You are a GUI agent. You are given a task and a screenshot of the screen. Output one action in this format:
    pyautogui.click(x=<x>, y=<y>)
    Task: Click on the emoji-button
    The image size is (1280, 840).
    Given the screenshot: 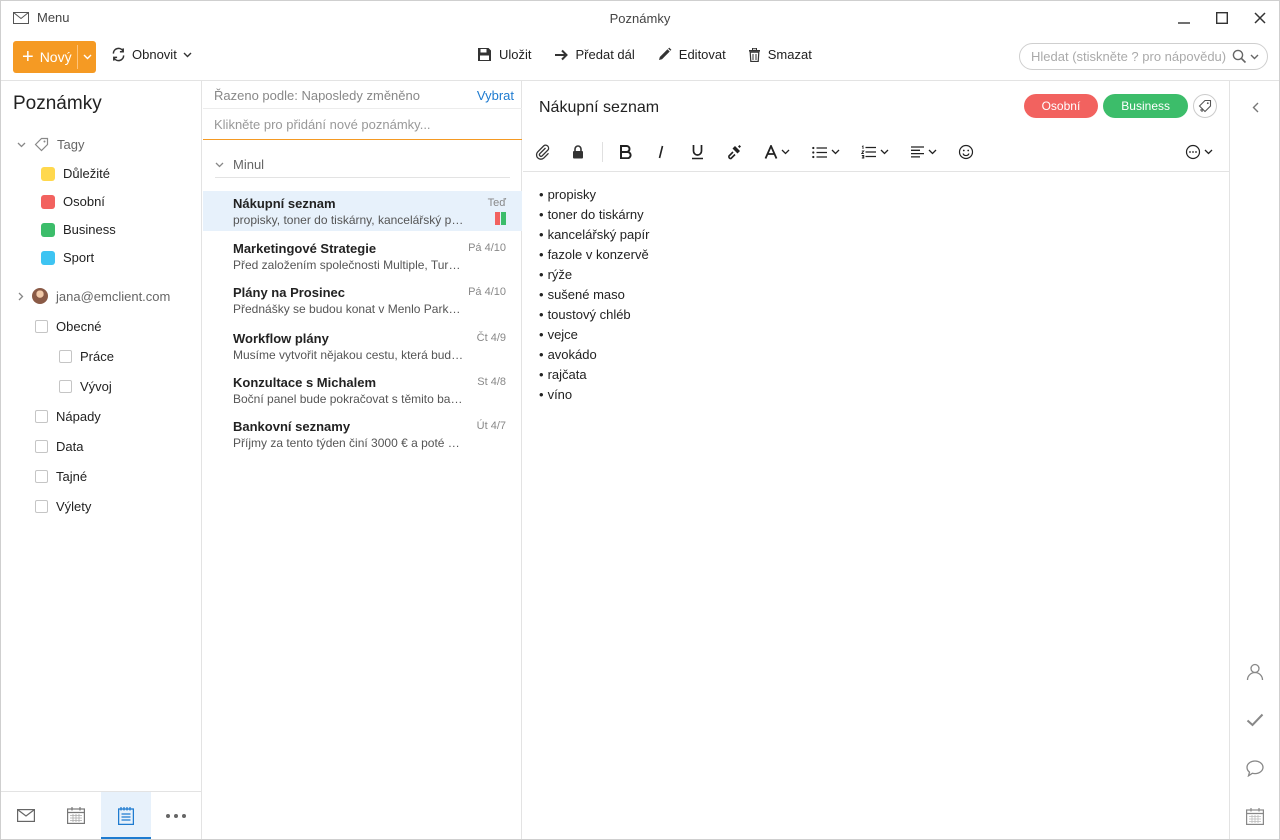 What is the action you would take?
    pyautogui.click(x=966, y=152)
    